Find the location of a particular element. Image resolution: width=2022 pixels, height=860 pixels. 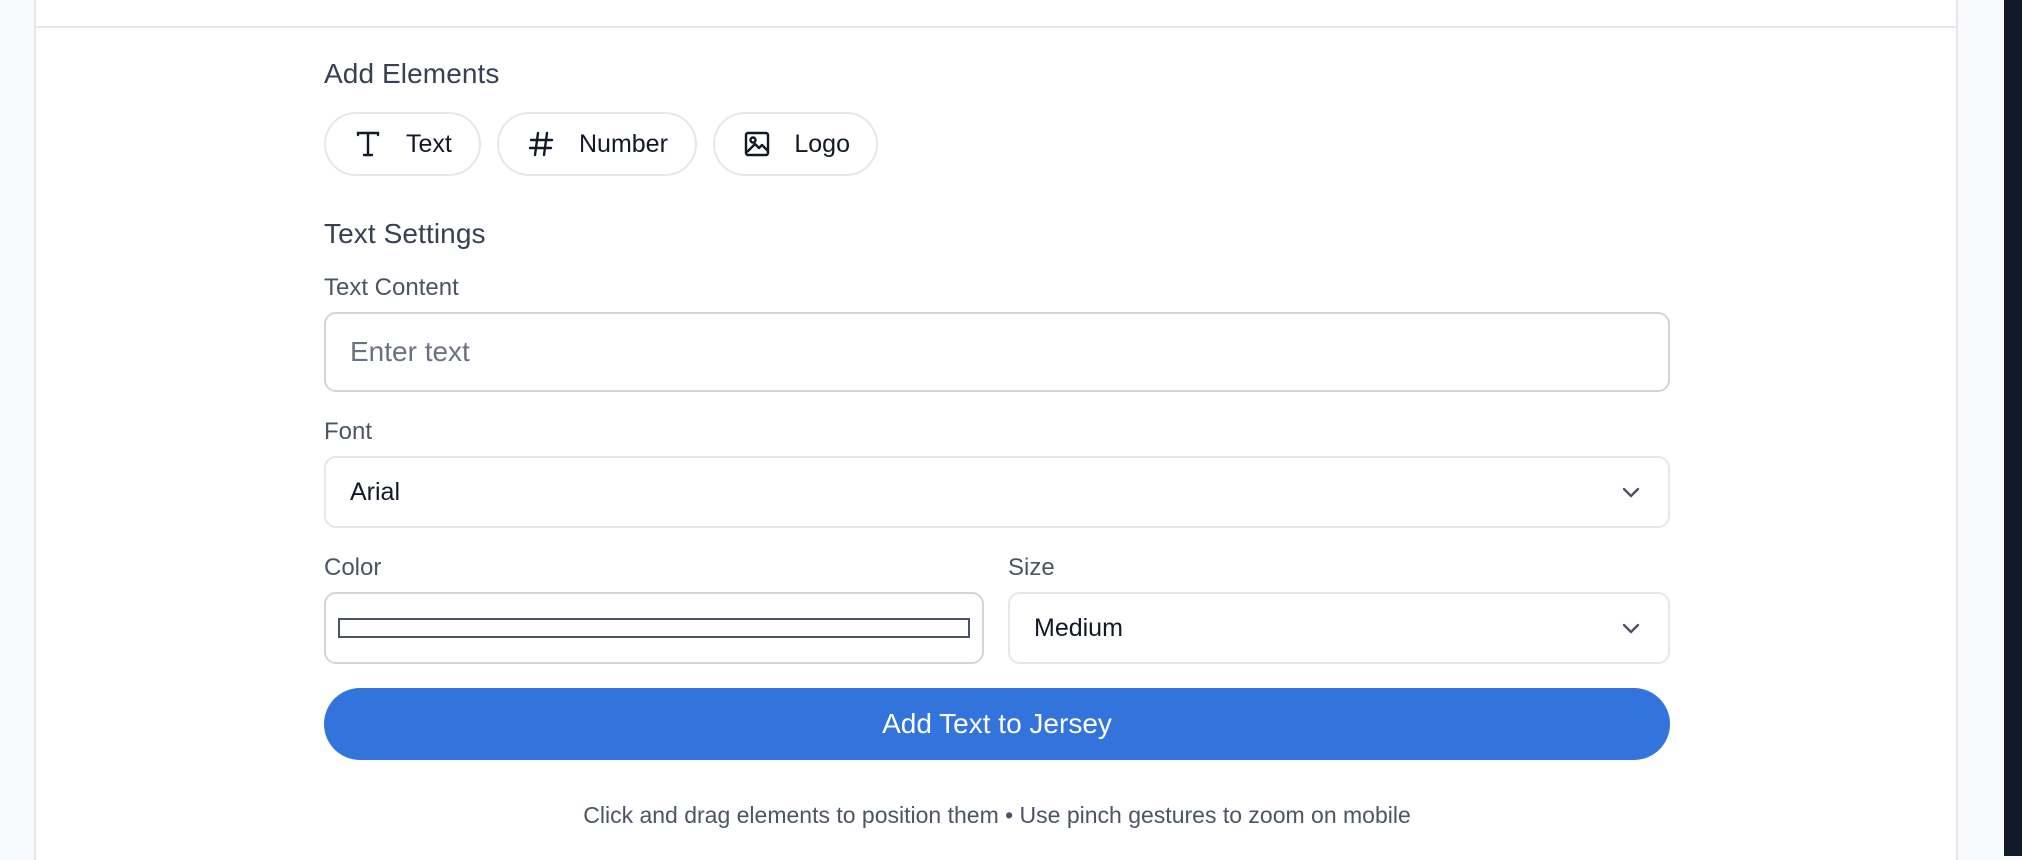

add-text-to-jersey-button: Add Text to Jersey is located at coordinates (997, 724).